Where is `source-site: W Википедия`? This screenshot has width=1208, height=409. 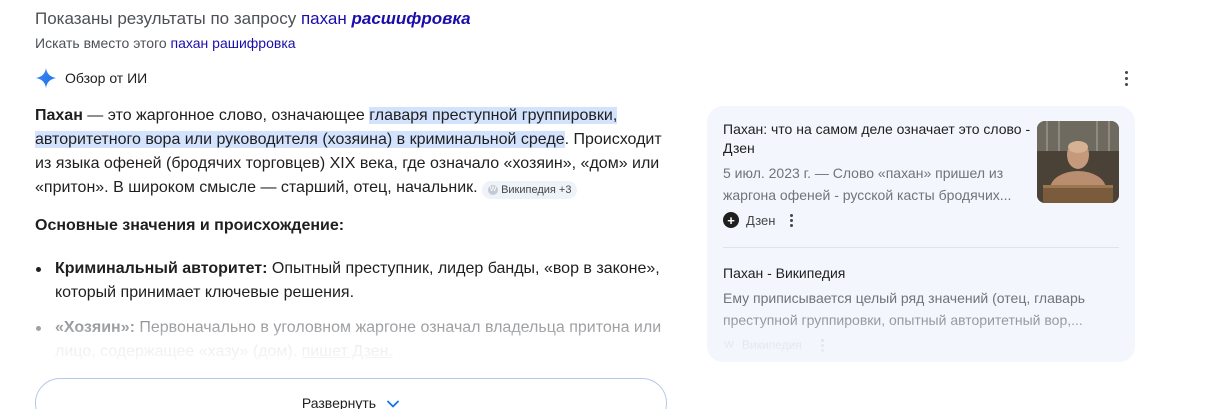 source-site: W Википедия is located at coordinates (773, 345).